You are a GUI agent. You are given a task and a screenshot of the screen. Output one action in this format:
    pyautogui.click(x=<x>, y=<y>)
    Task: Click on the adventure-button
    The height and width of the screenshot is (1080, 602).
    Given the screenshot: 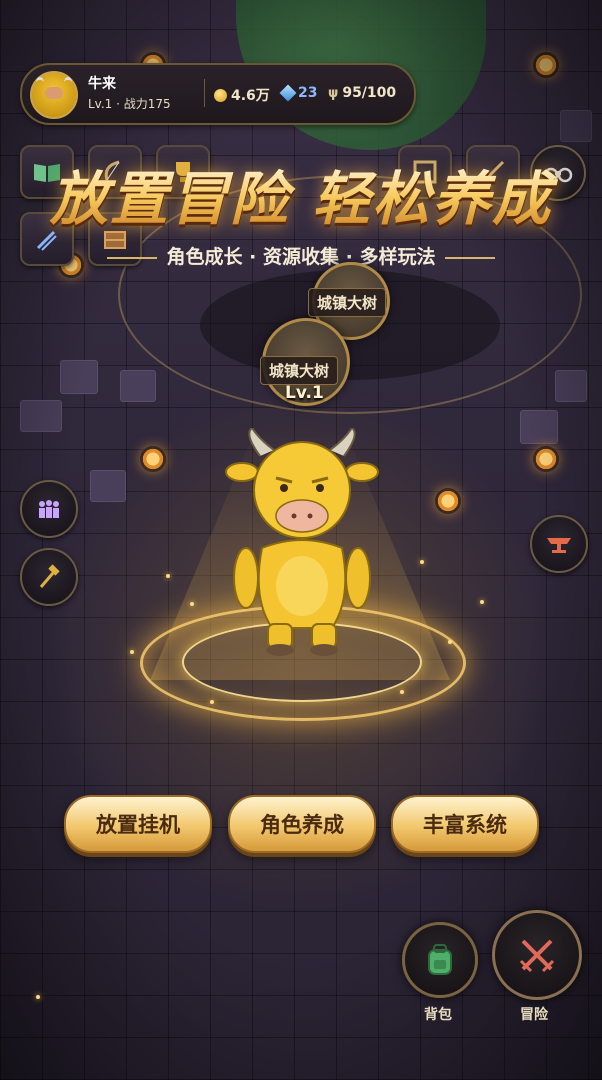 What is the action you would take?
    pyautogui.click(x=537, y=955)
    